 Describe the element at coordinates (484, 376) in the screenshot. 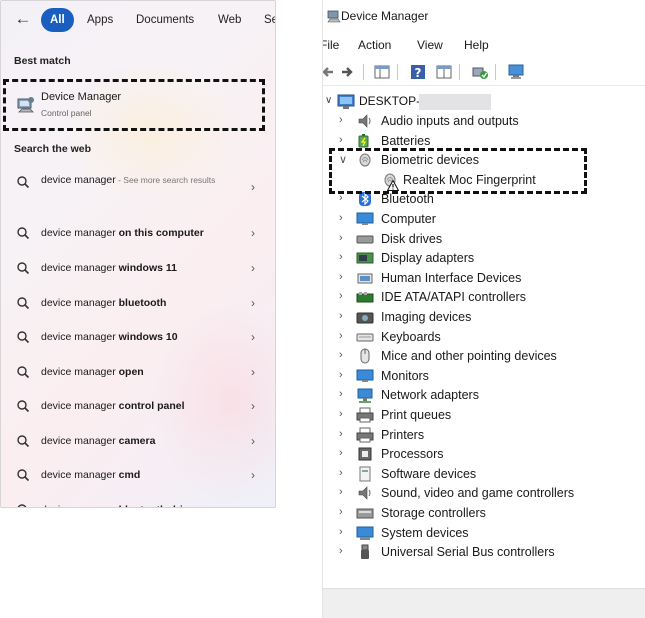

I see `tree-node-category: › Monitors` at that location.